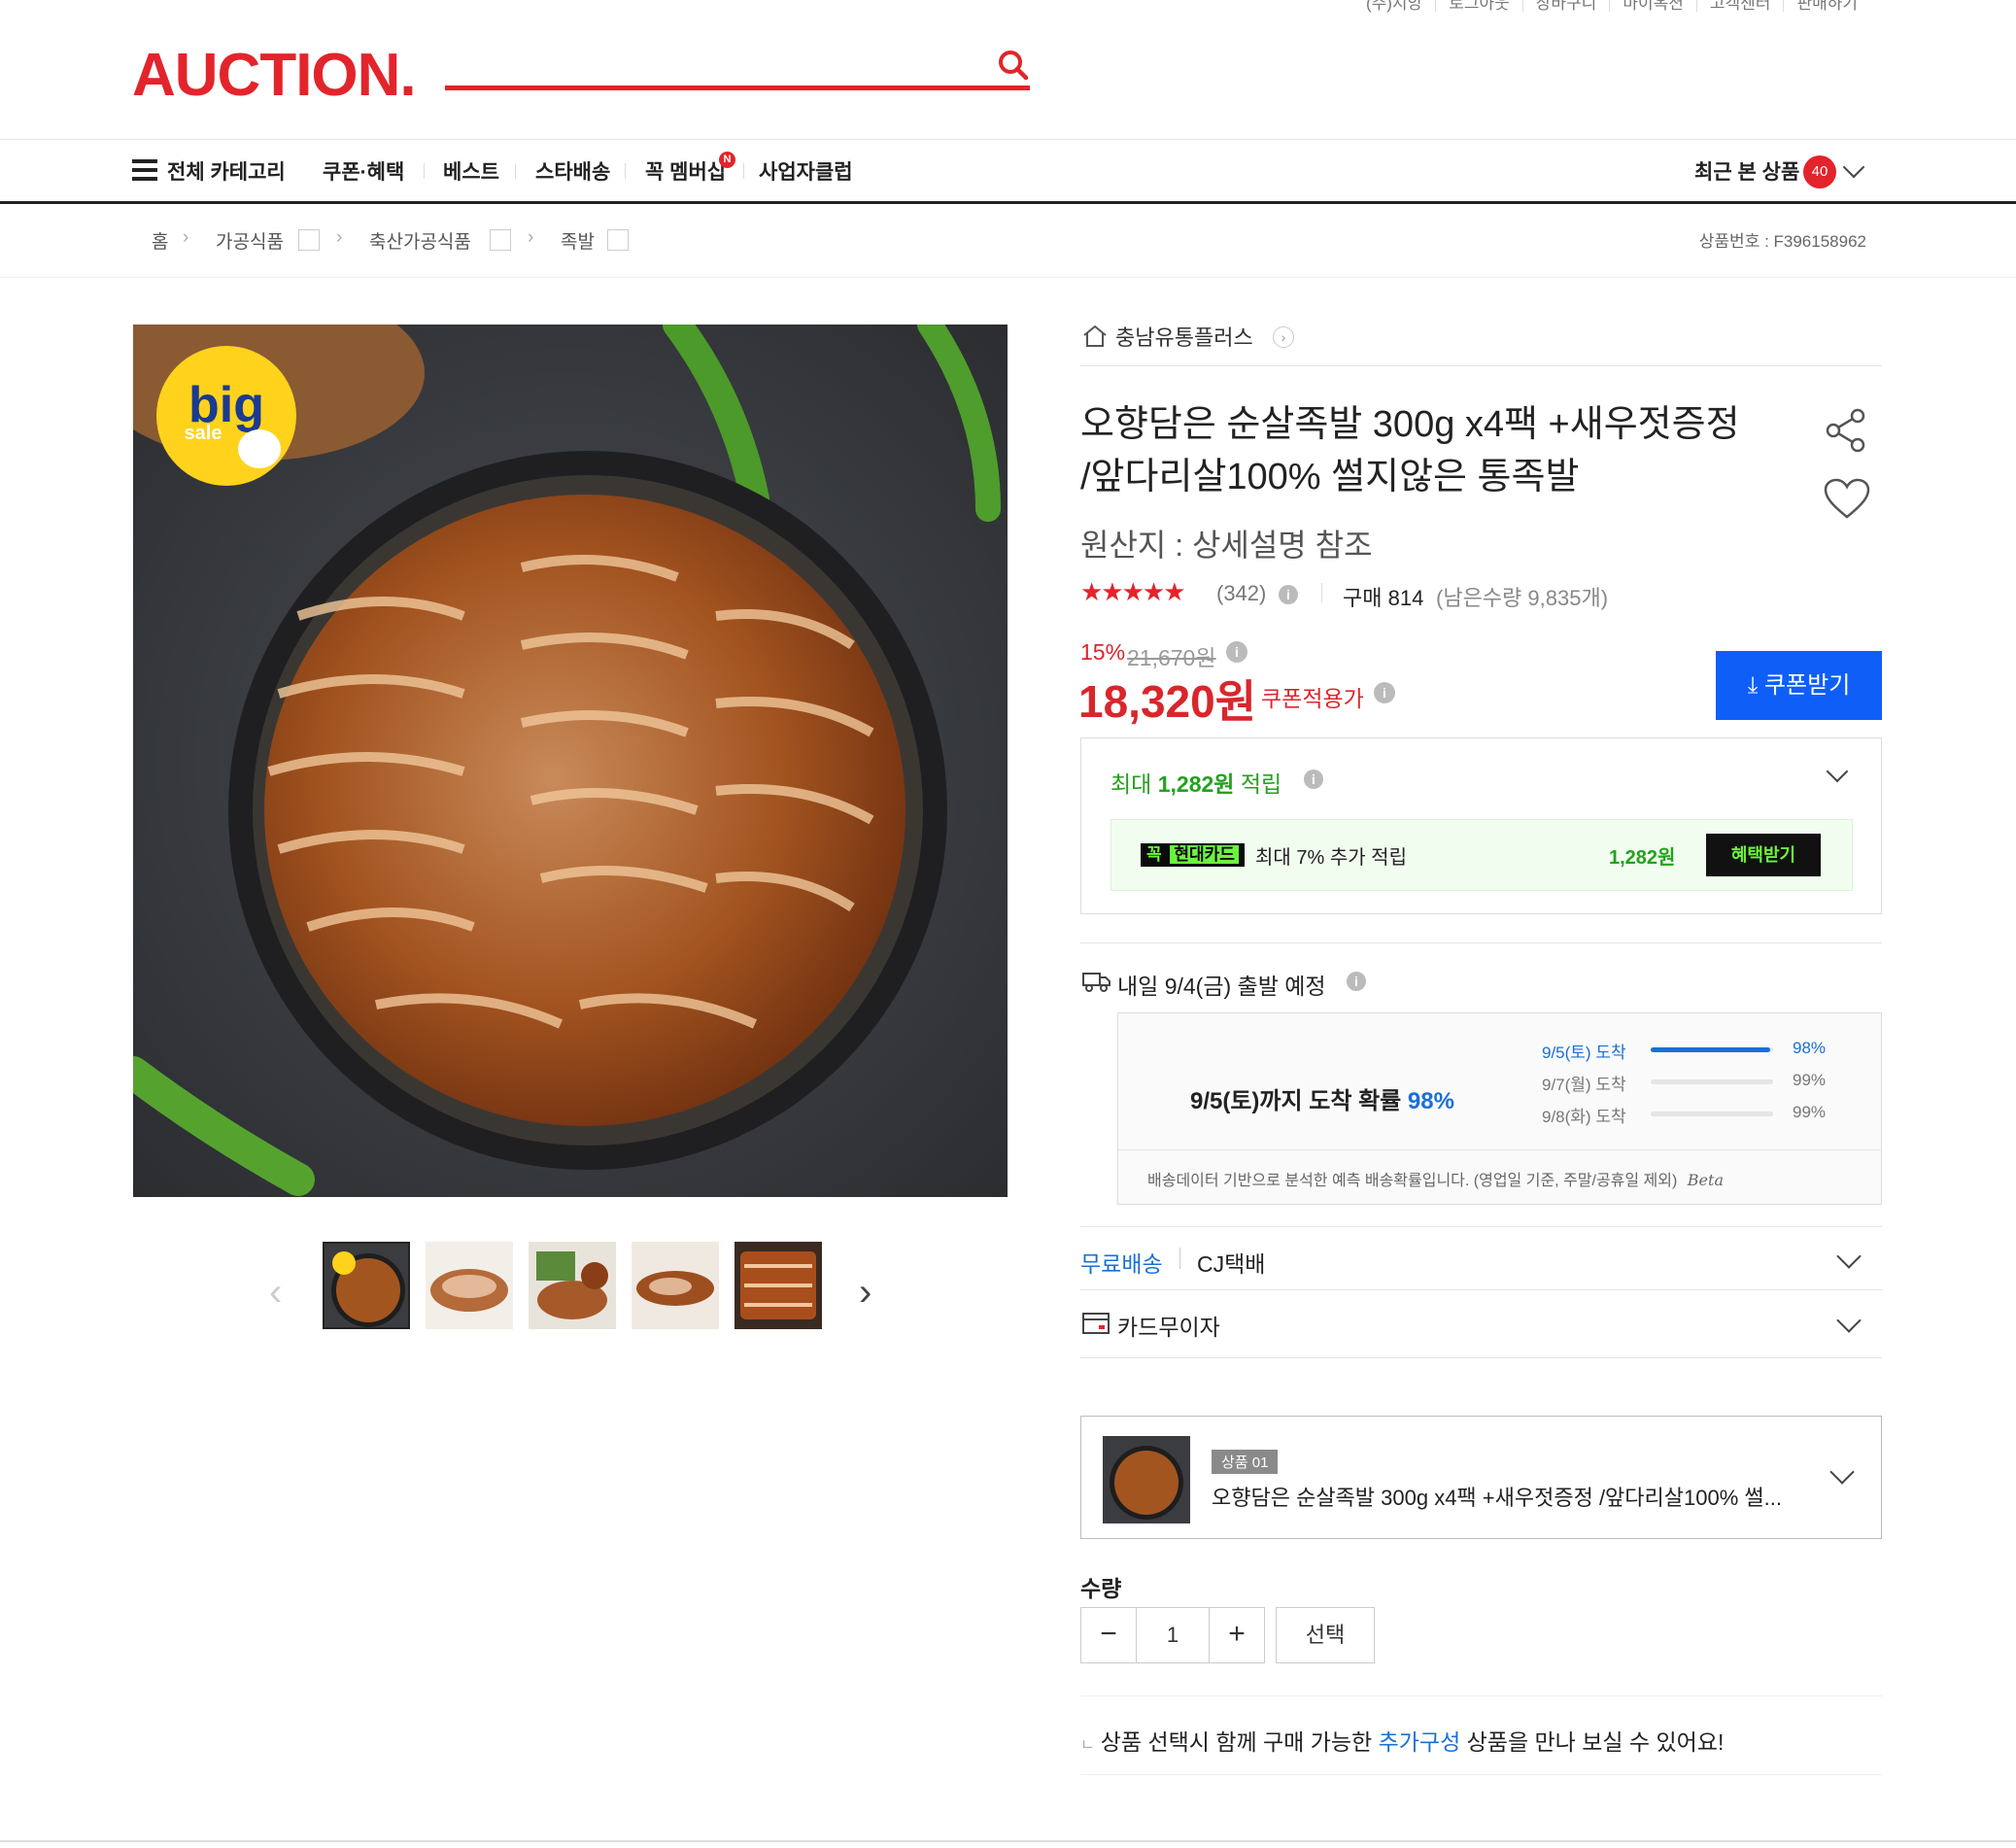 This screenshot has width=2016, height=1848. Describe the element at coordinates (685, 171) in the screenshot. I see `nav-membership: 꼭 멤버십` at that location.